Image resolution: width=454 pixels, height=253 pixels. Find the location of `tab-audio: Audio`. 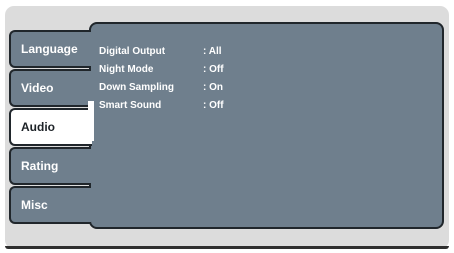

tab-audio: Audio is located at coordinates (50, 127).